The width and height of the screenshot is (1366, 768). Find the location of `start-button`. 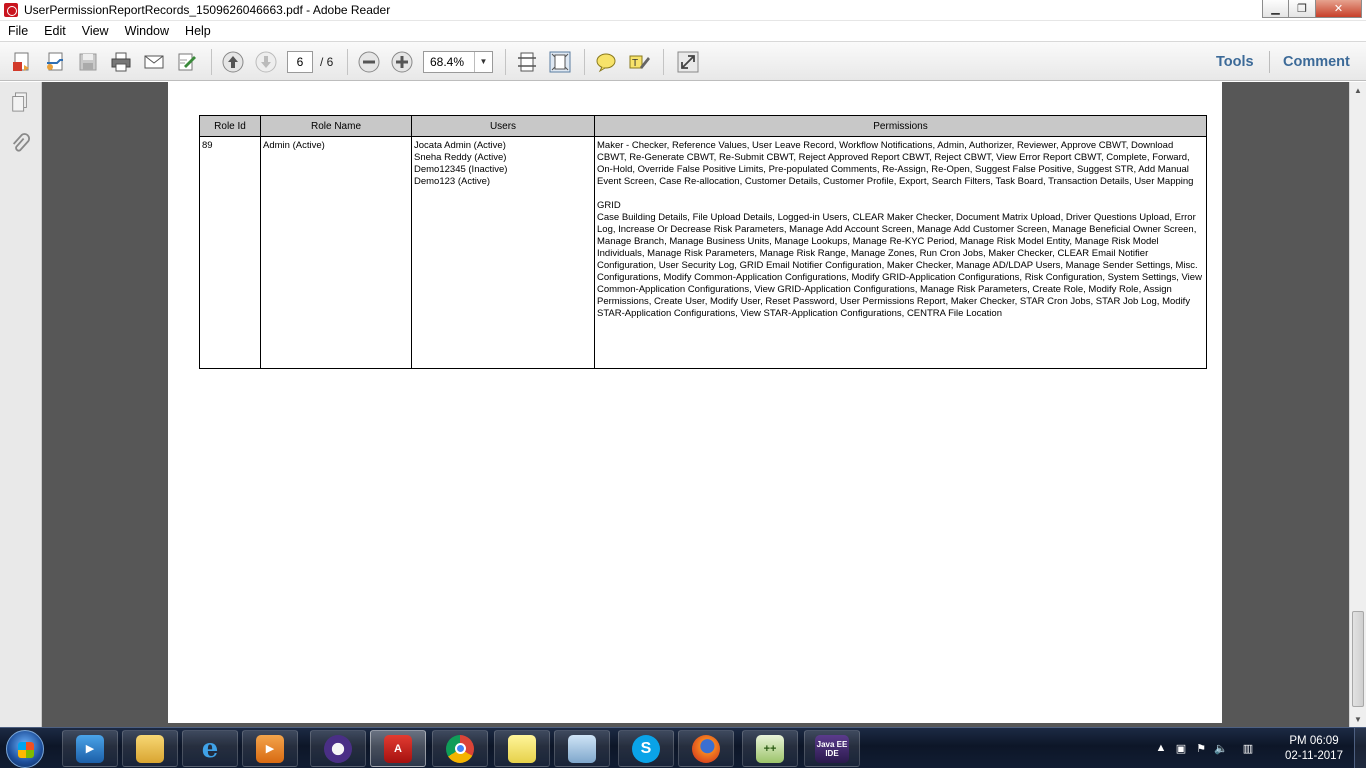

start-button is located at coordinates (25, 749).